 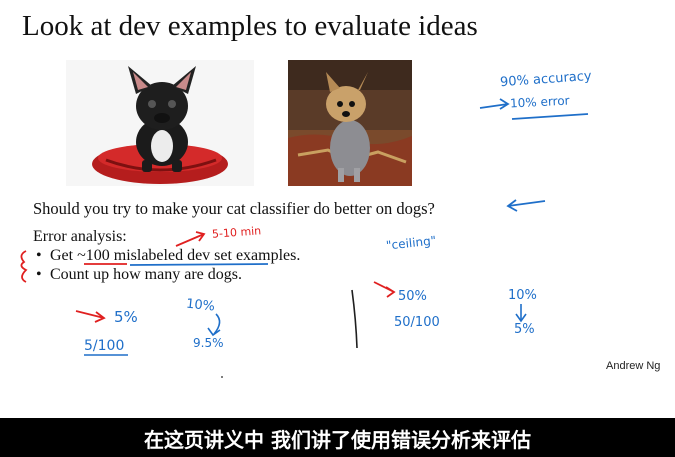 I want to click on note-right-pct: 50%, so click(x=412, y=296).